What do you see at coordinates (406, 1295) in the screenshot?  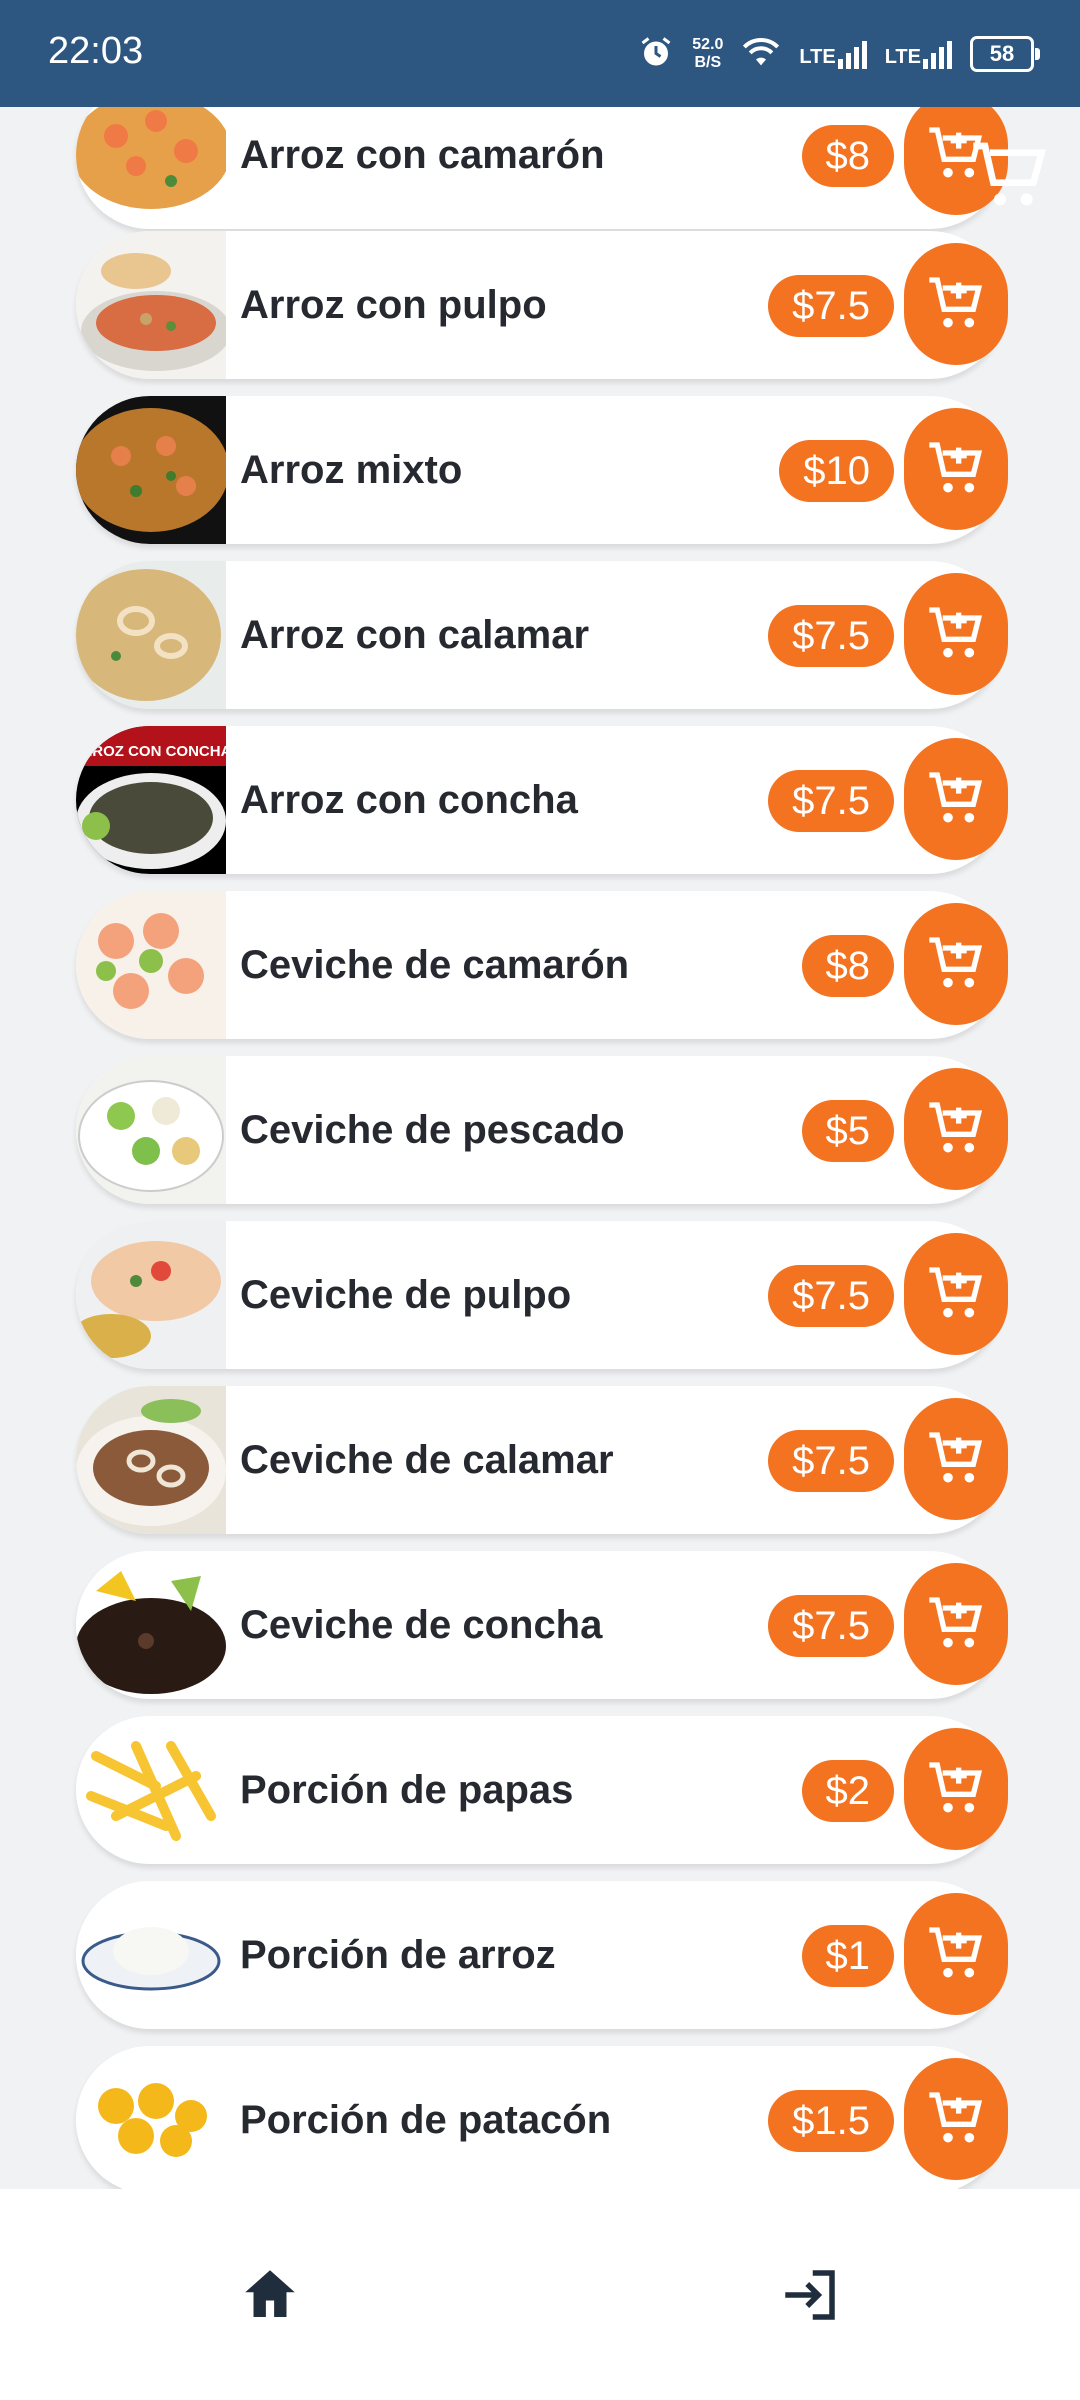 I see `dish-name: Ceviche de pulpo` at bounding box center [406, 1295].